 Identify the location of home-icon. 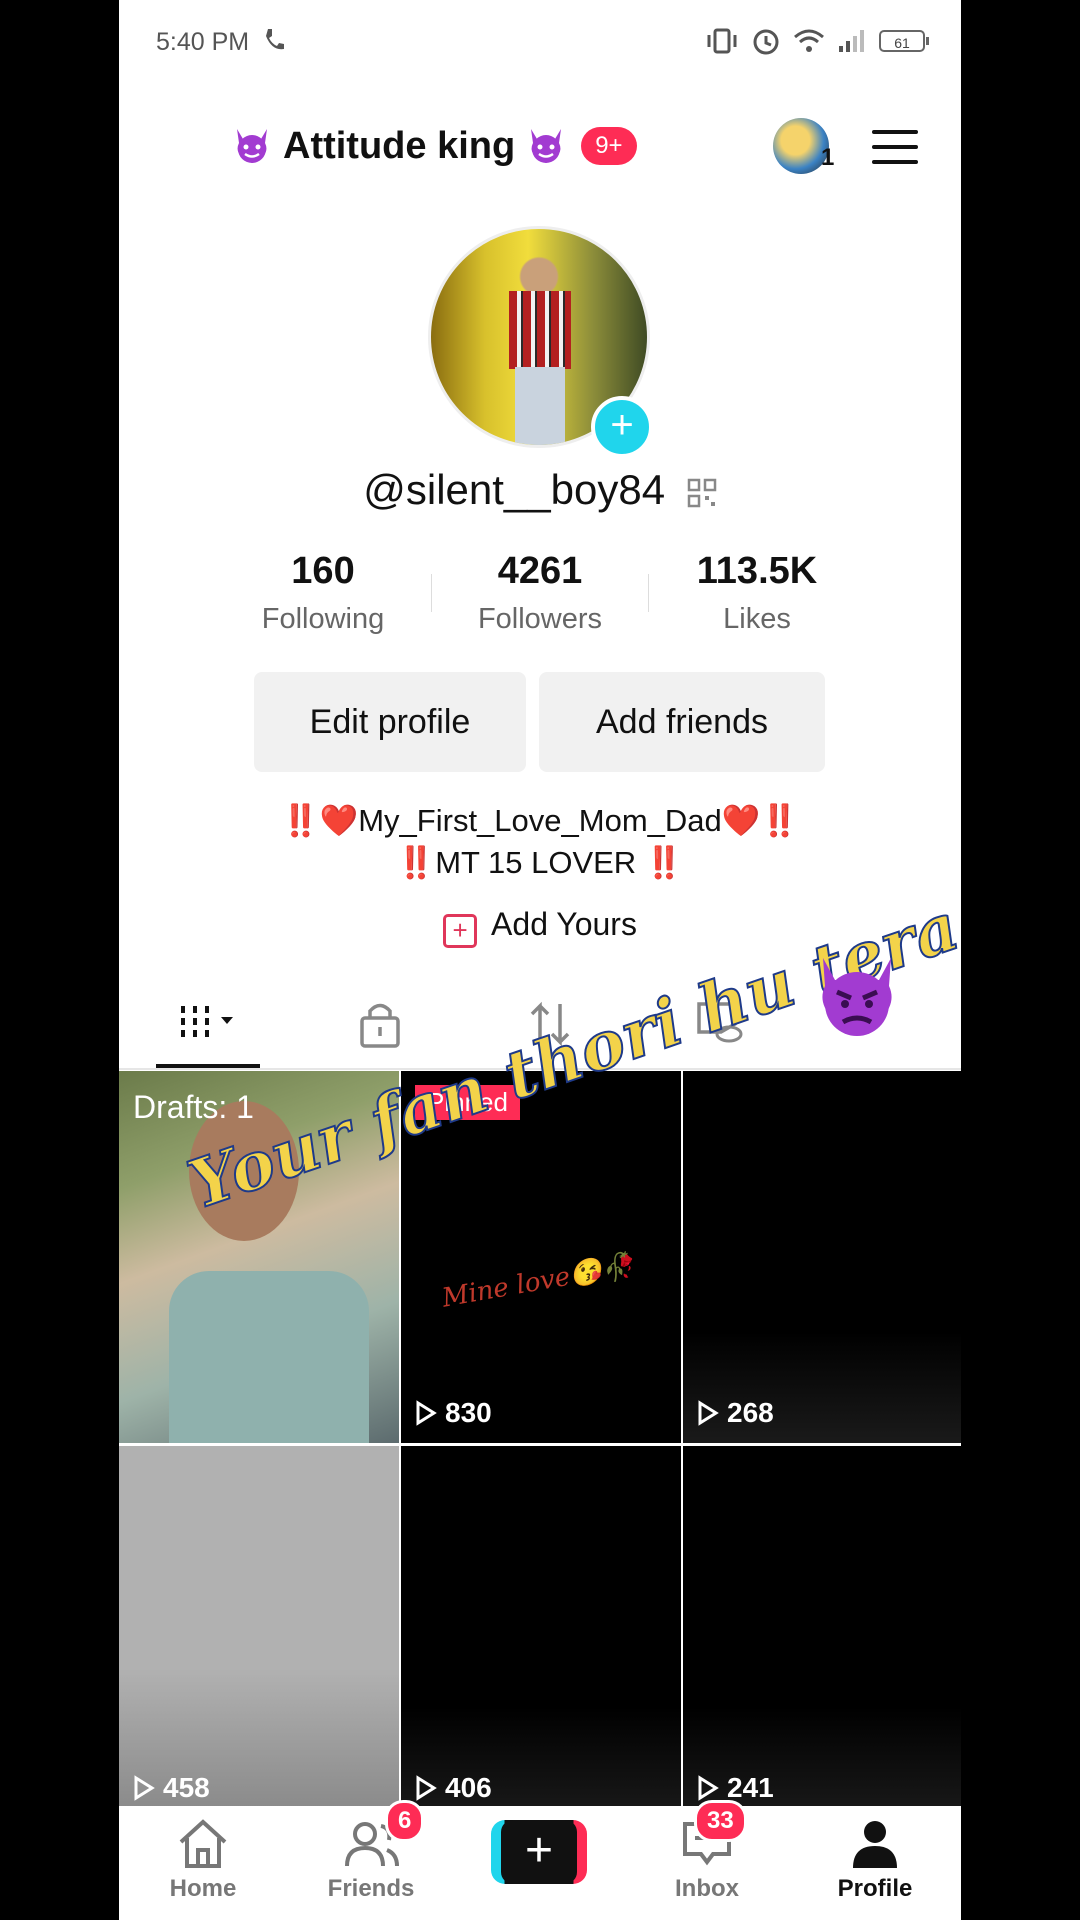
(203, 1843).